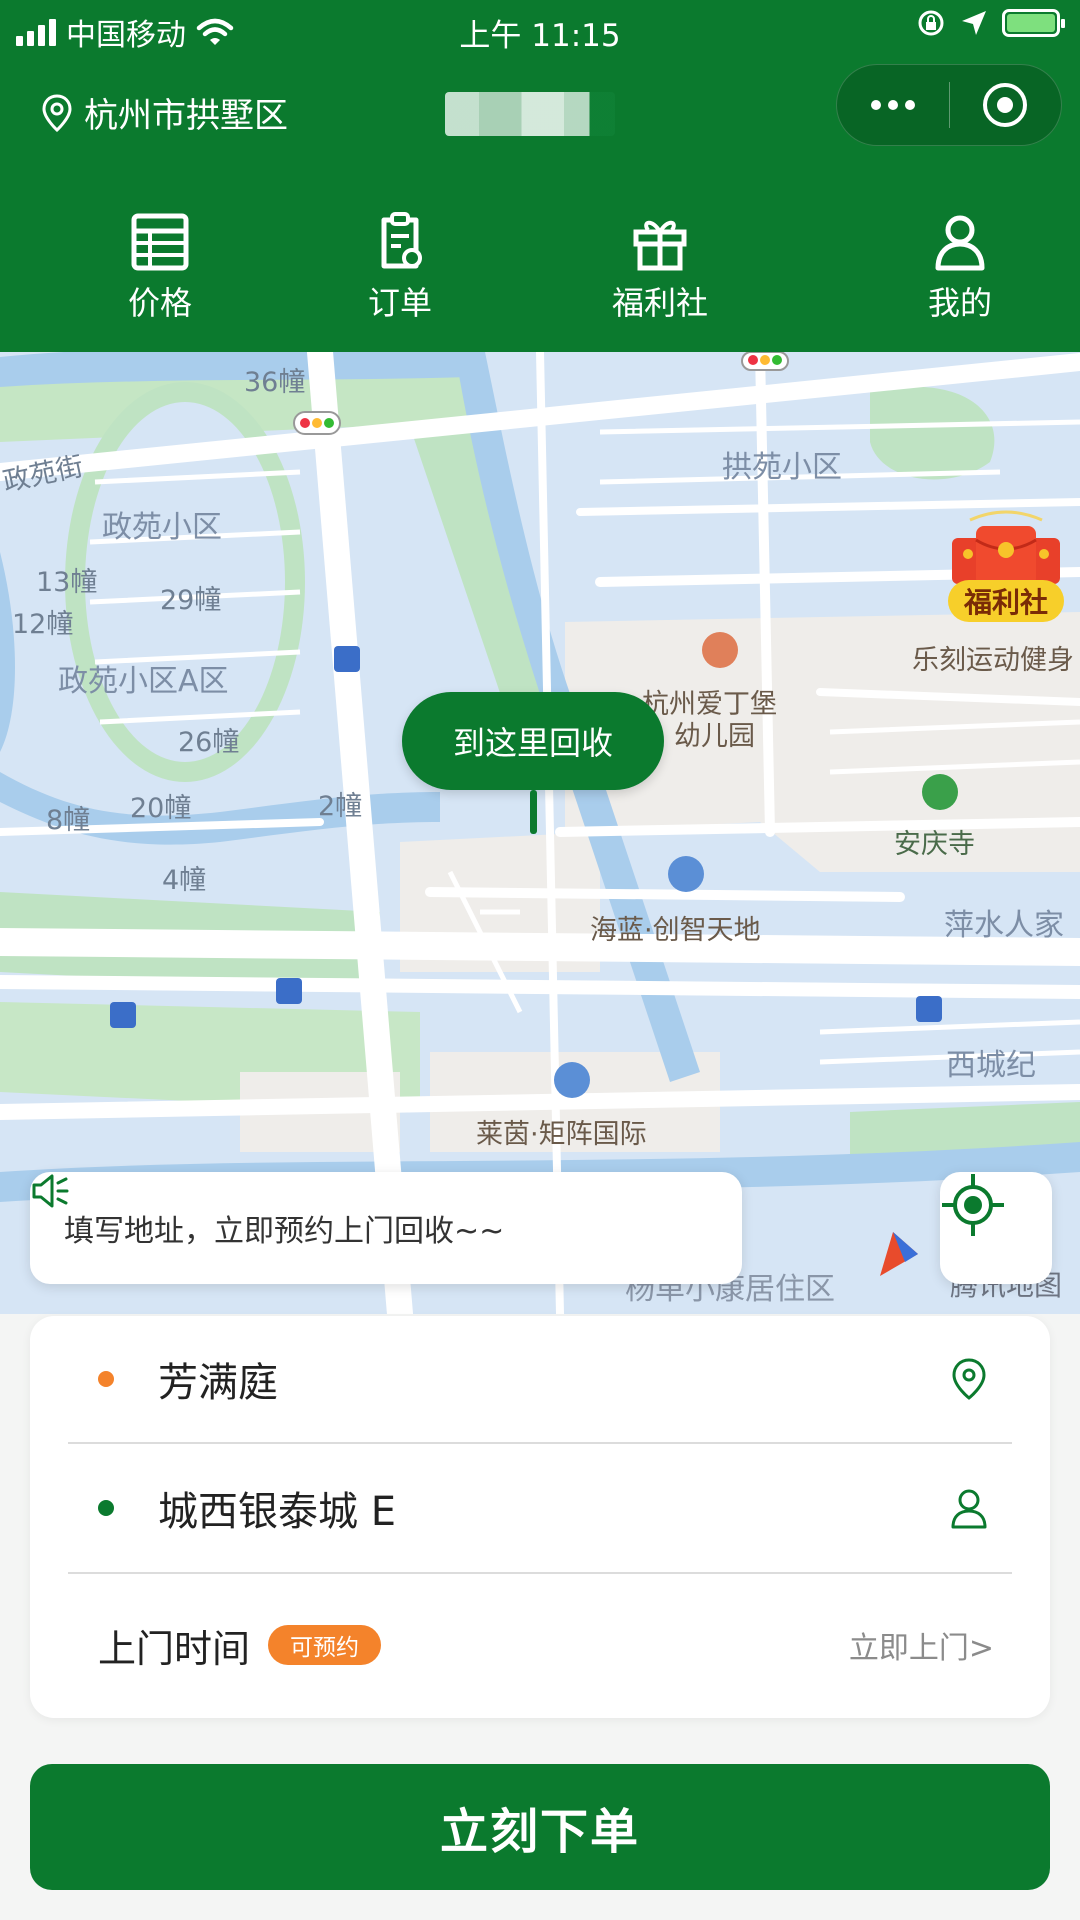  What do you see at coordinates (960, 243) in the screenshot?
I see `profile-icon` at bounding box center [960, 243].